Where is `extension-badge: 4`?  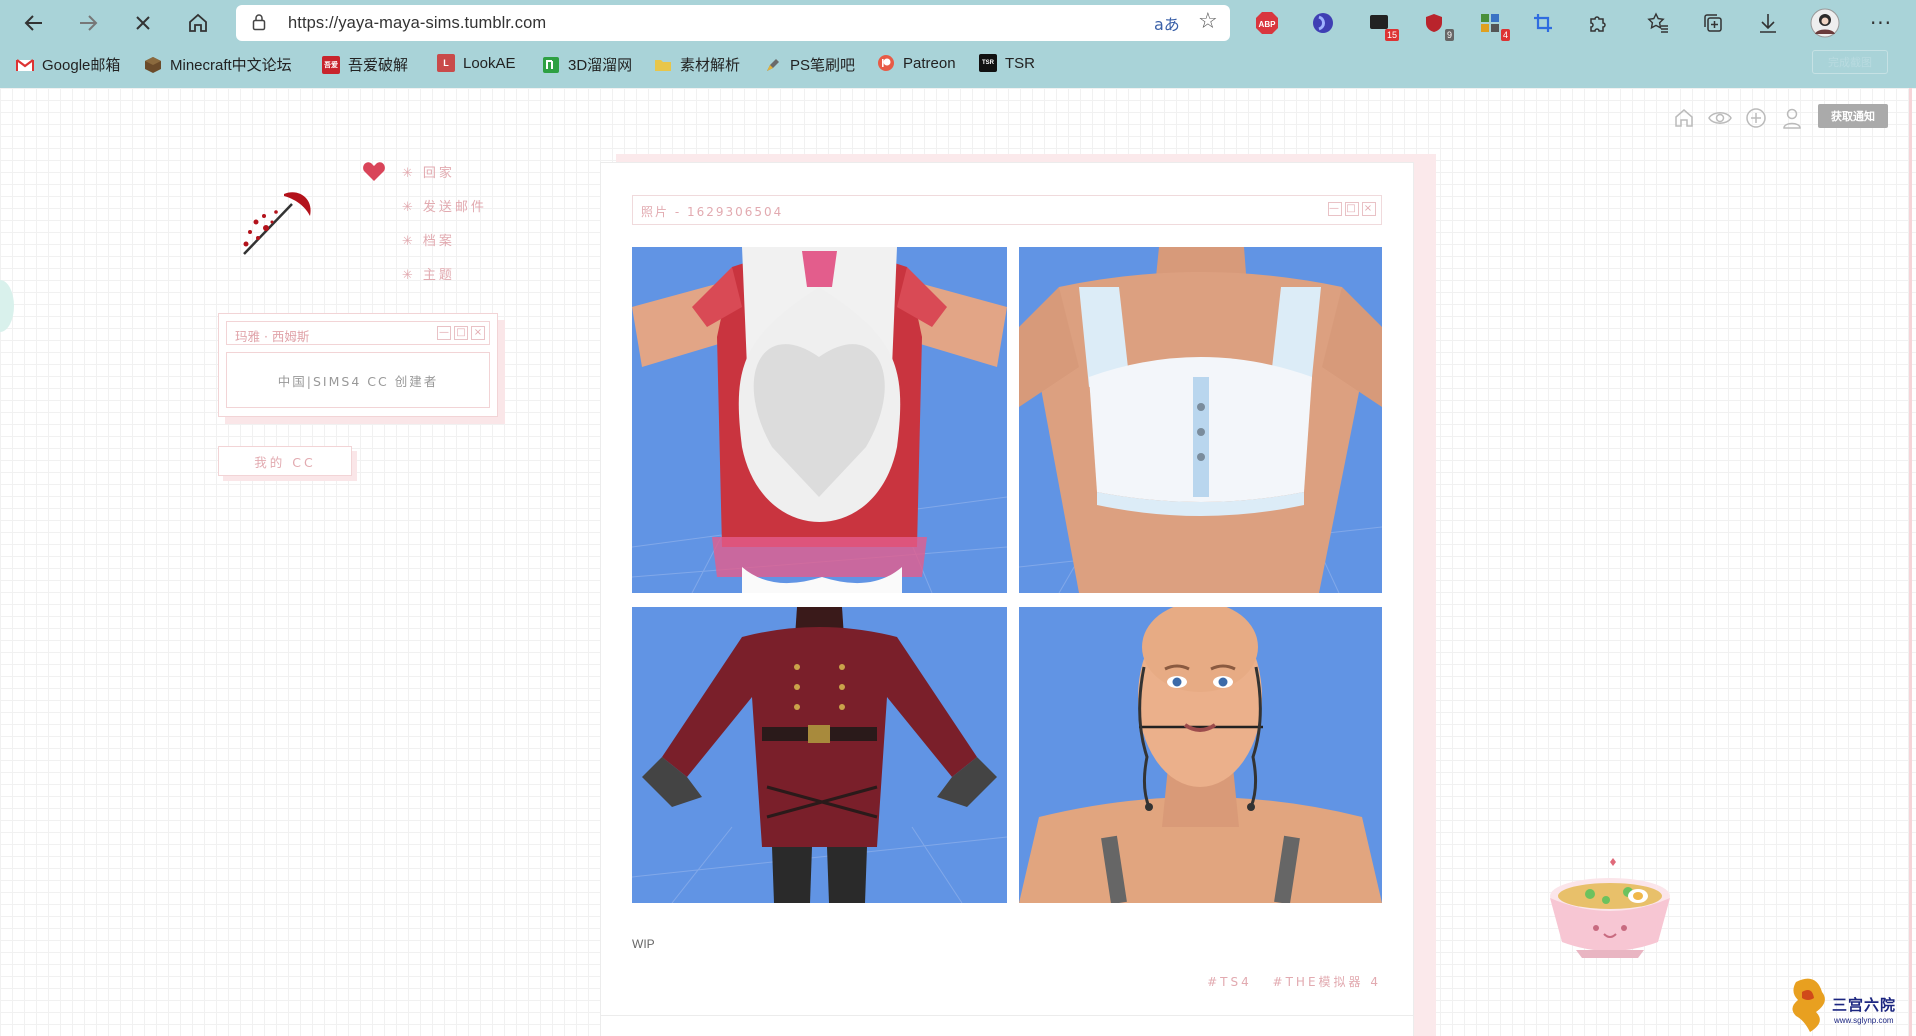 extension-badge: 4 is located at coordinates (1505, 35).